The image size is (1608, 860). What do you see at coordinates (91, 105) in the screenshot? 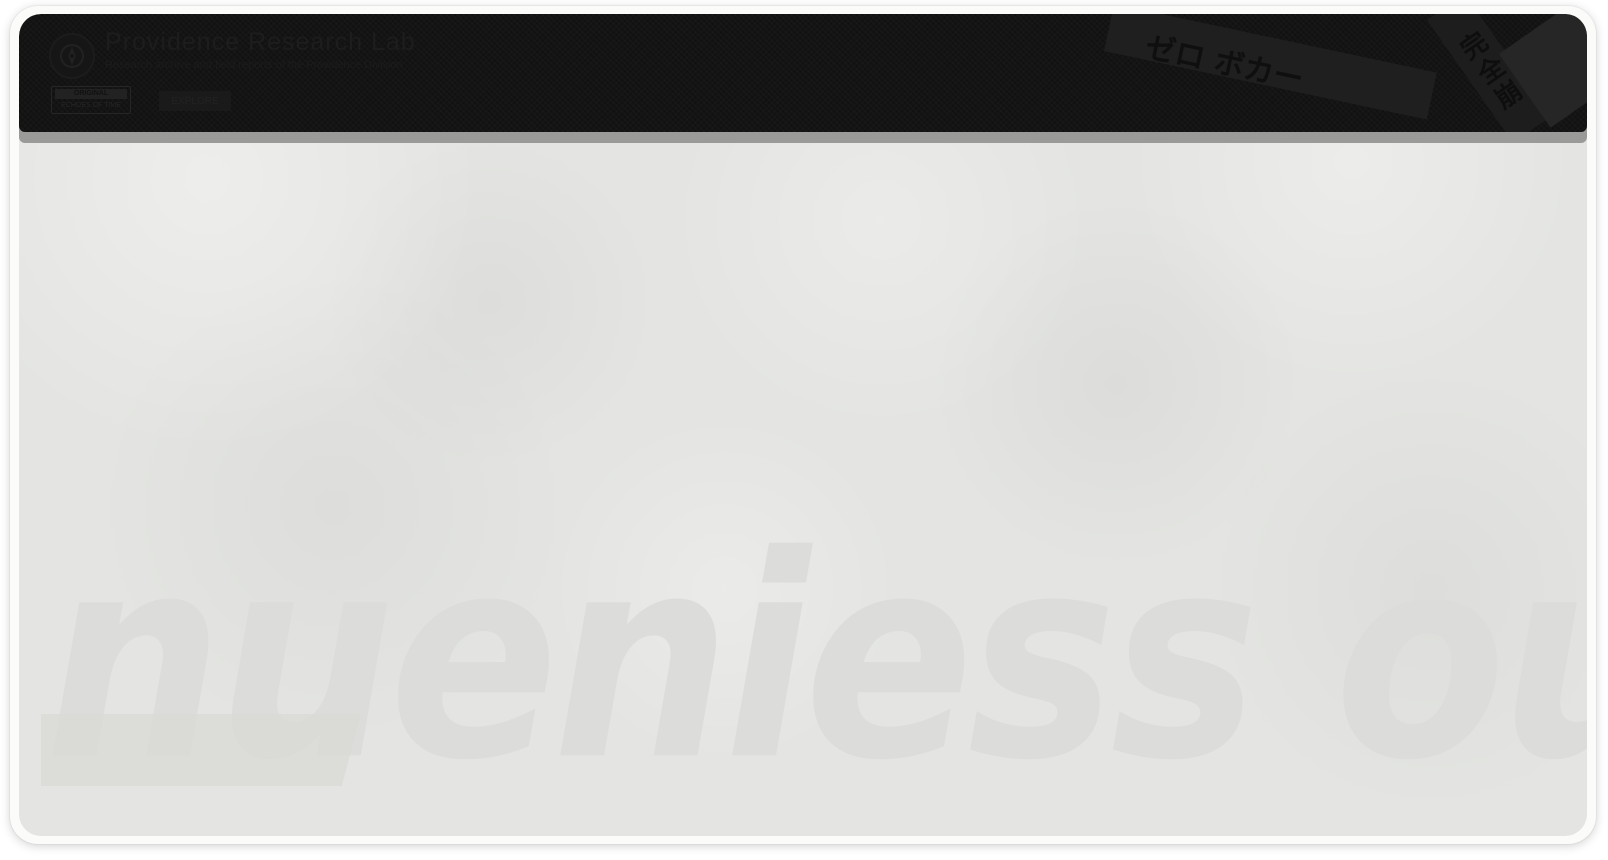
I see `edition-badge-bottom: ECHOES OF TIME` at bounding box center [91, 105].